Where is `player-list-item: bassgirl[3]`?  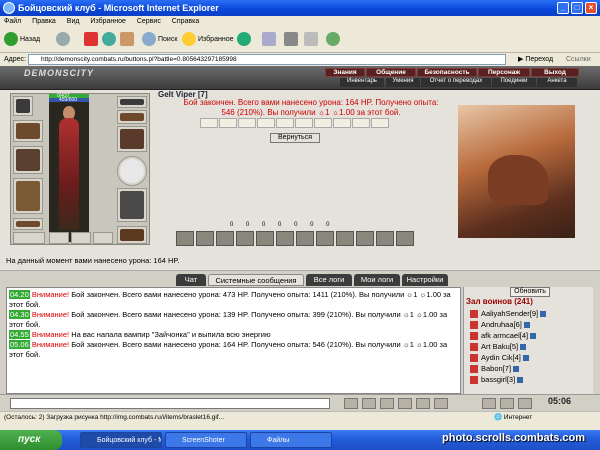 player-list-item: bassgirl[3] is located at coordinates (497, 380).